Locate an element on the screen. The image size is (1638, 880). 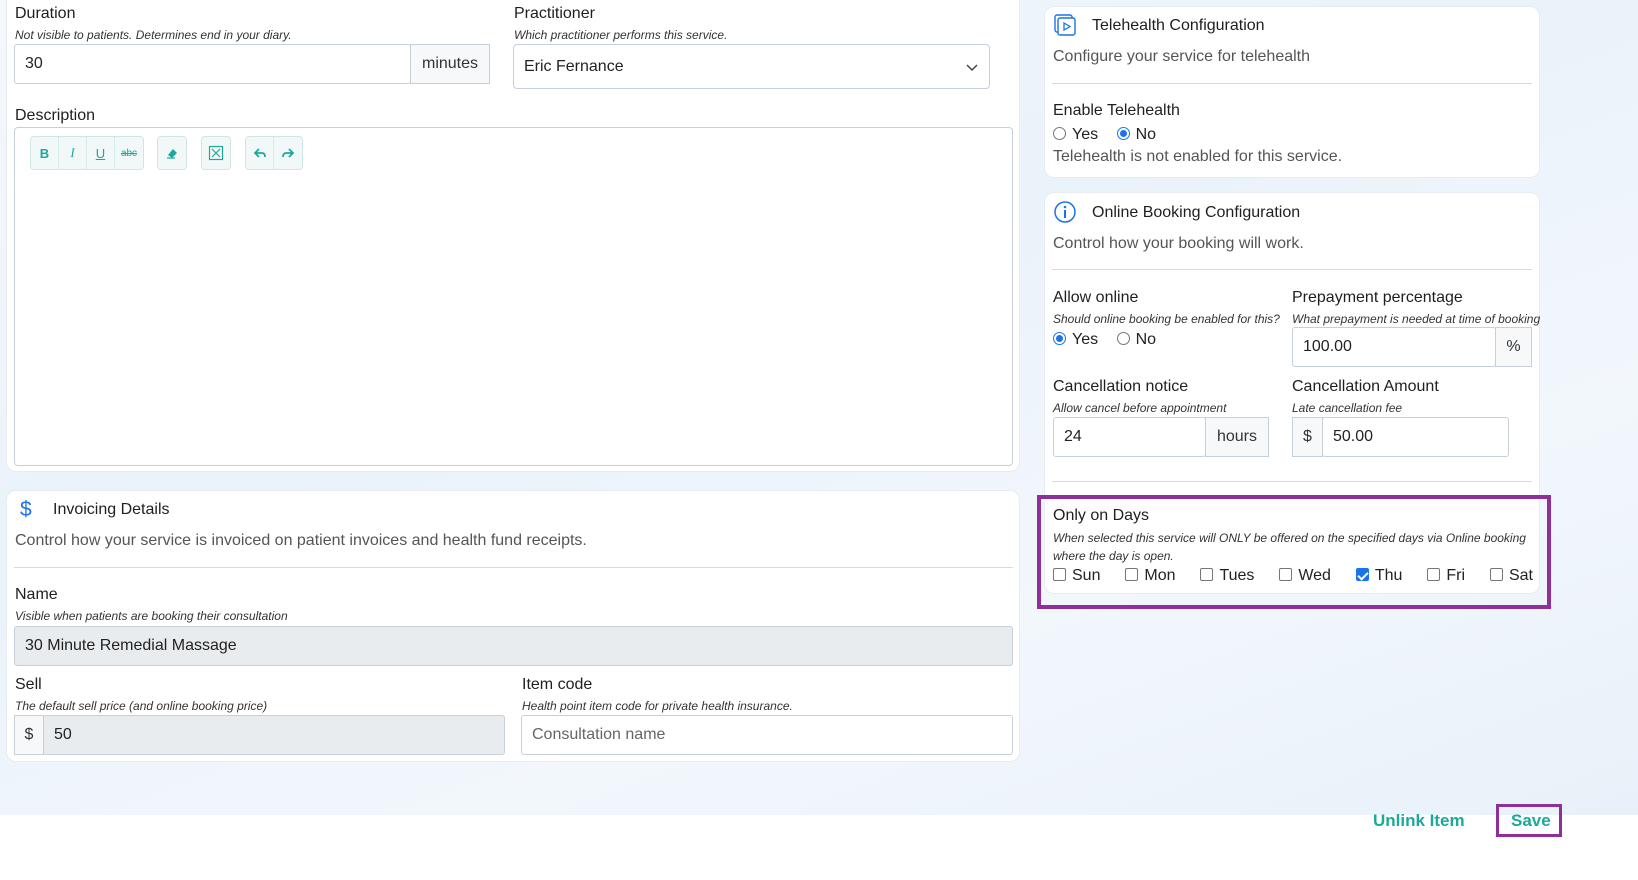
cancellation-amount-hint: Late cancellation fee is located at coordinates (1347, 408).